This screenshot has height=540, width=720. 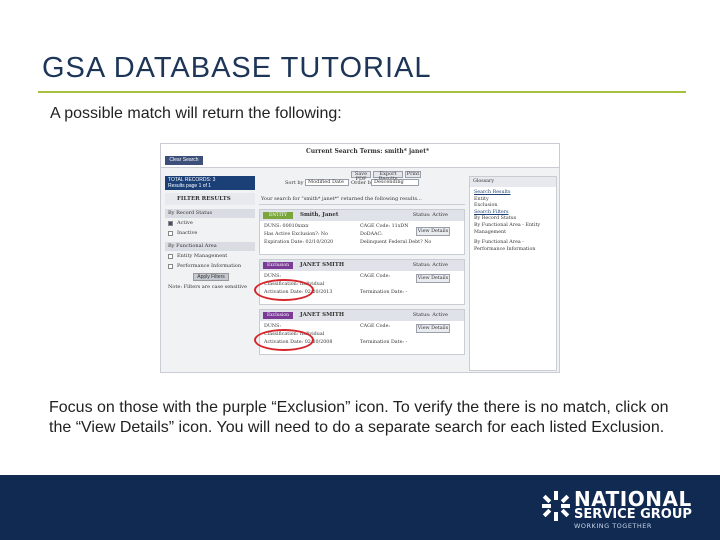 What do you see at coordinates (361, 176) in the screenshot?
I see `save-pdf-button: Save PDF` at bounding box center [361, 176].